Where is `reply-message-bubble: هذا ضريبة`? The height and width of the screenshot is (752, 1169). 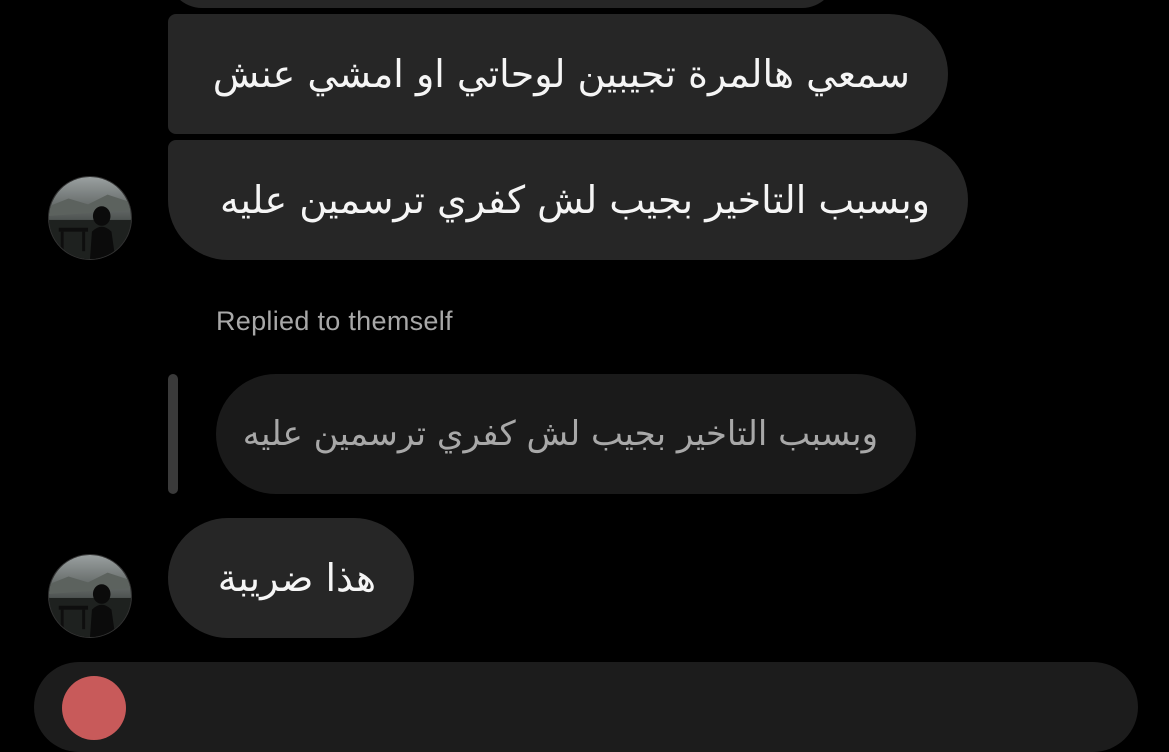
reply-message-bubble: هذا ضريبة is located at coordinates (291, 578).